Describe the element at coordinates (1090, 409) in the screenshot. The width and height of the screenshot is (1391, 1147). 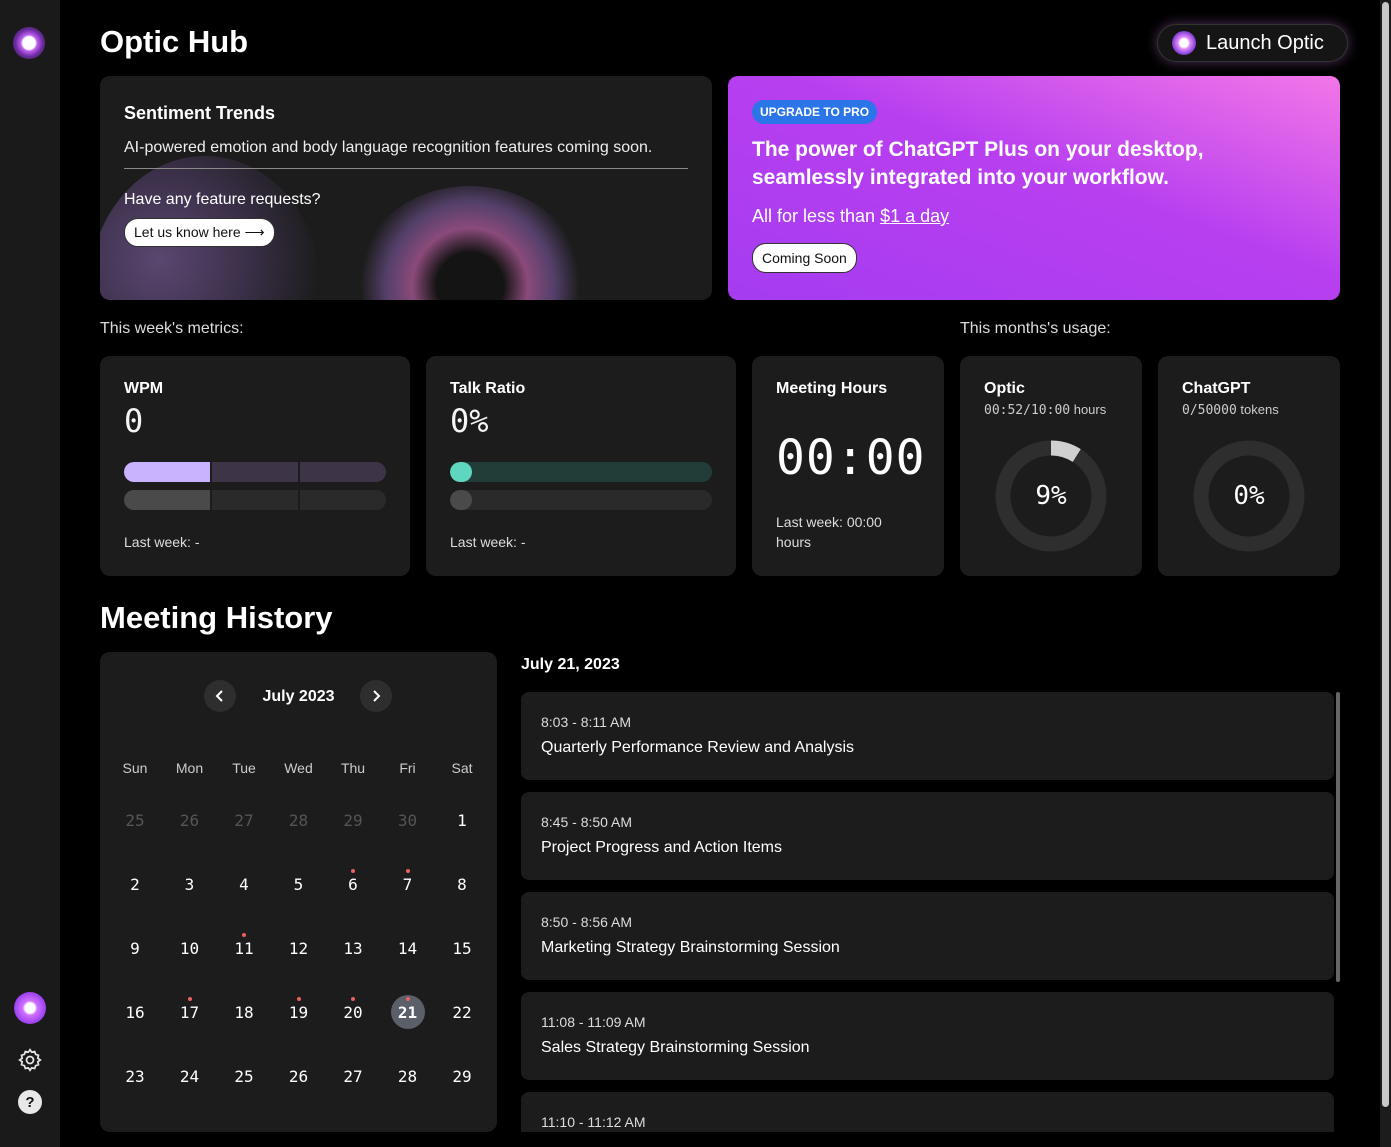
I see `optic-usage-unit: hours` at that location.